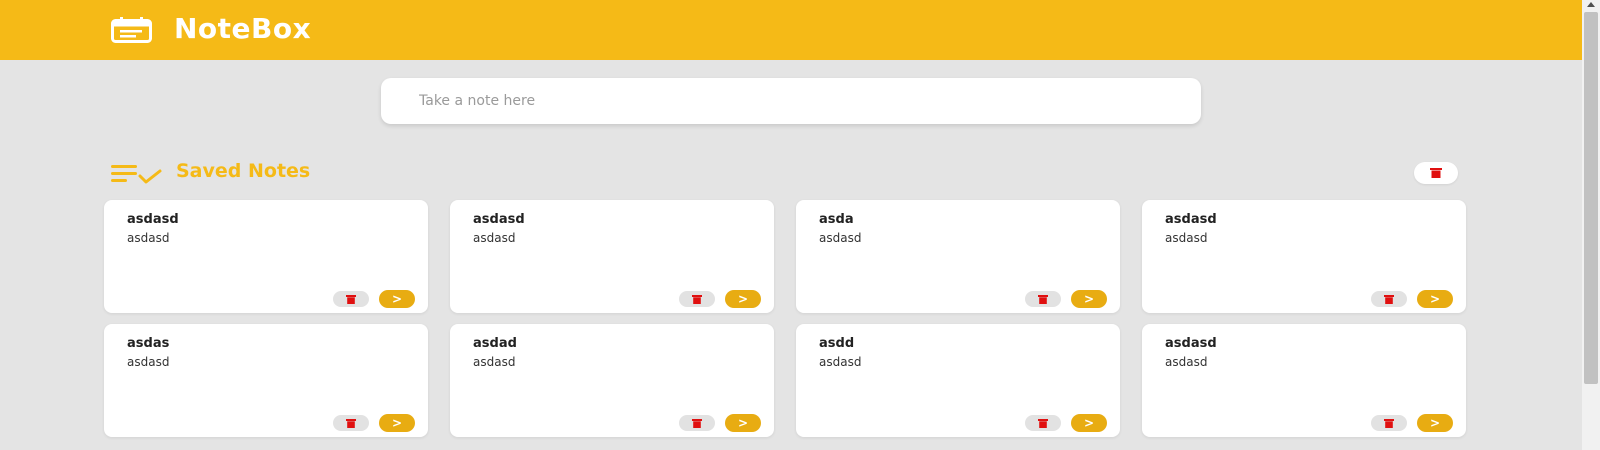 This screenshot has height=450, width=1600. What do you see at coordinates (612, 380) in the screenshot?
I see `note-card: asdad asdasd >` at bounding box center [612, 380].